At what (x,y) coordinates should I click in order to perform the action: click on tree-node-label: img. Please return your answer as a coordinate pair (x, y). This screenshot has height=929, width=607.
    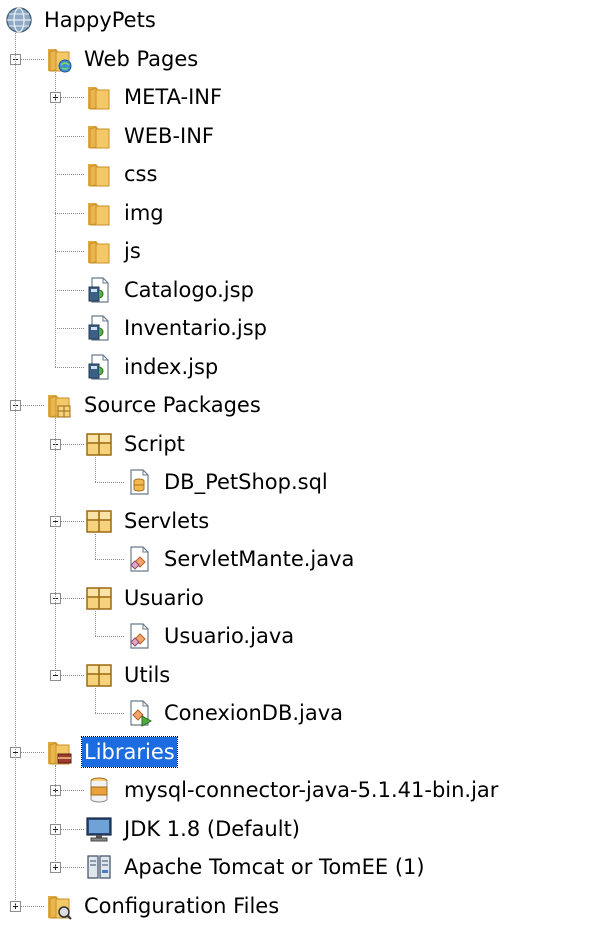
    Looking at the image, I should click on (144, 212).